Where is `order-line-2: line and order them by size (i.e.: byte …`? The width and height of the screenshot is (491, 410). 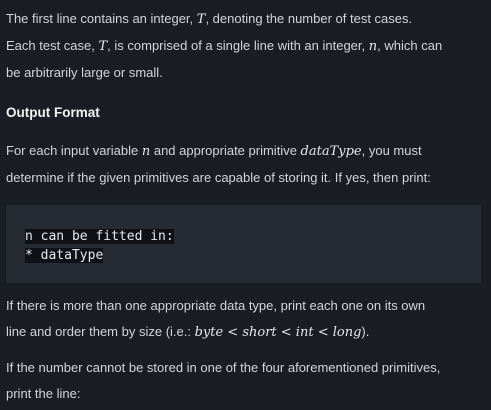 order-line-2: line and order them by size (i.e.: byte … is located at coordinates (246, 332).